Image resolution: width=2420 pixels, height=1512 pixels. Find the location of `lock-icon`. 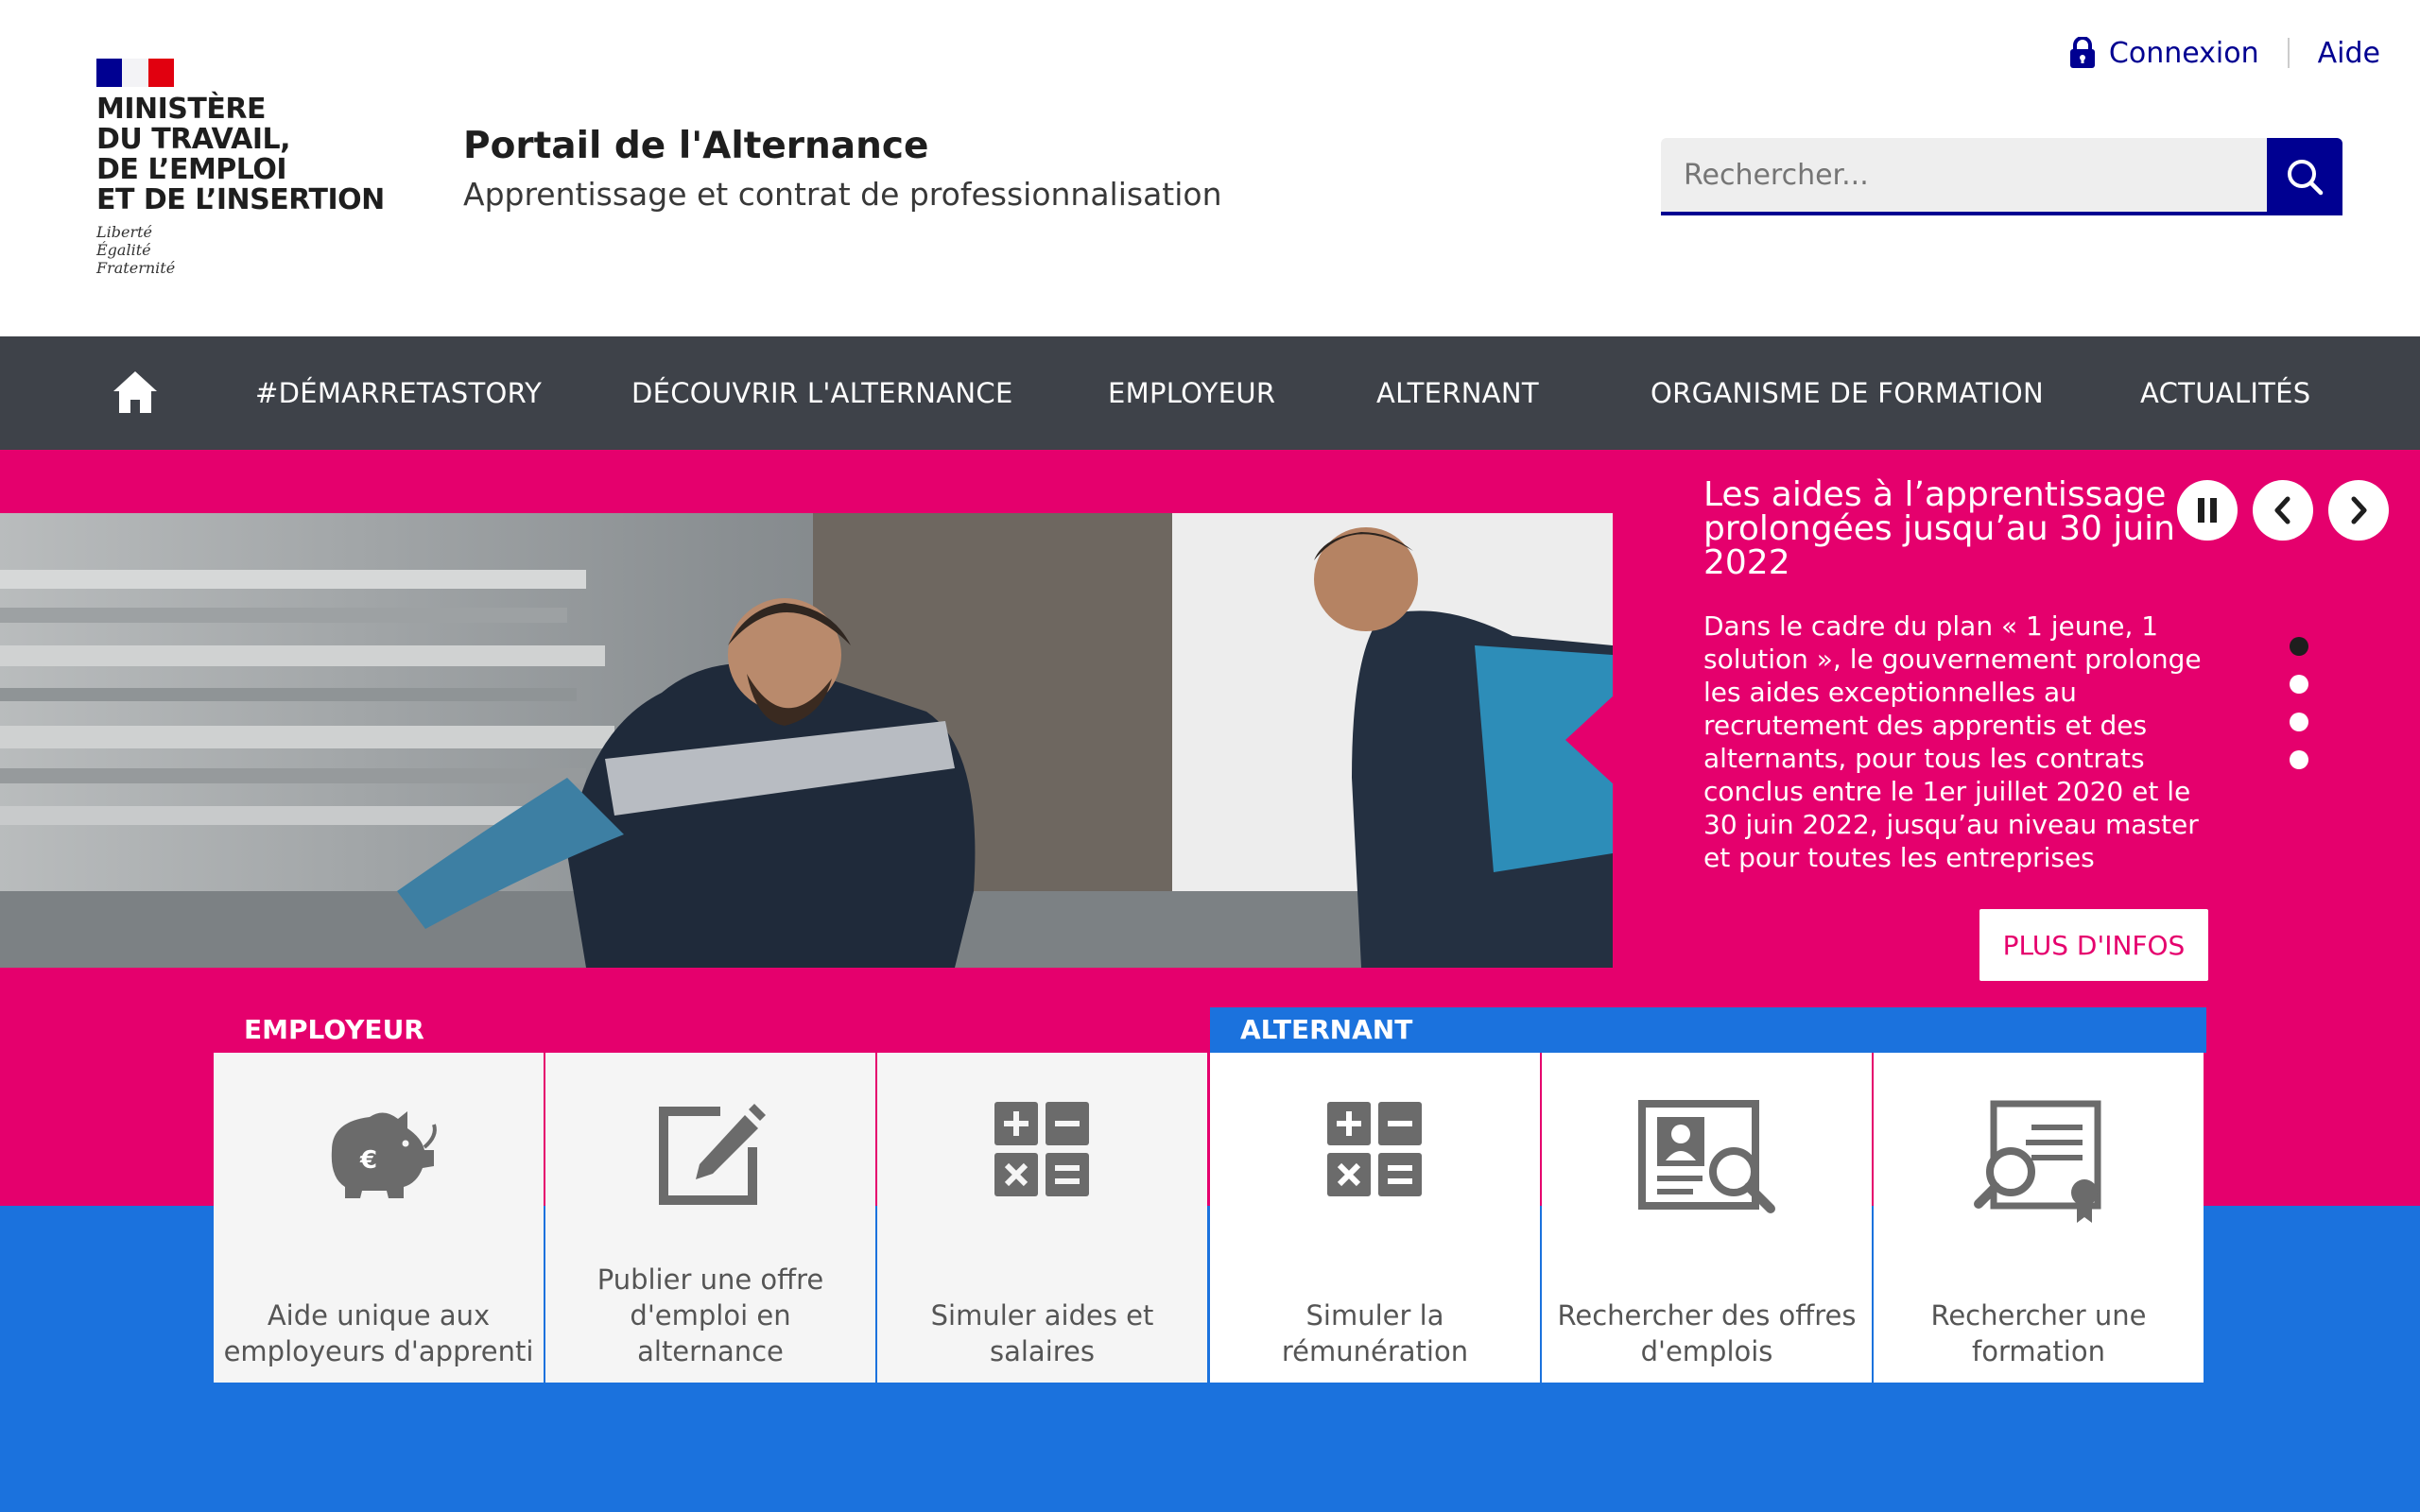

lock-icon is located at coordinates (2082, 52).